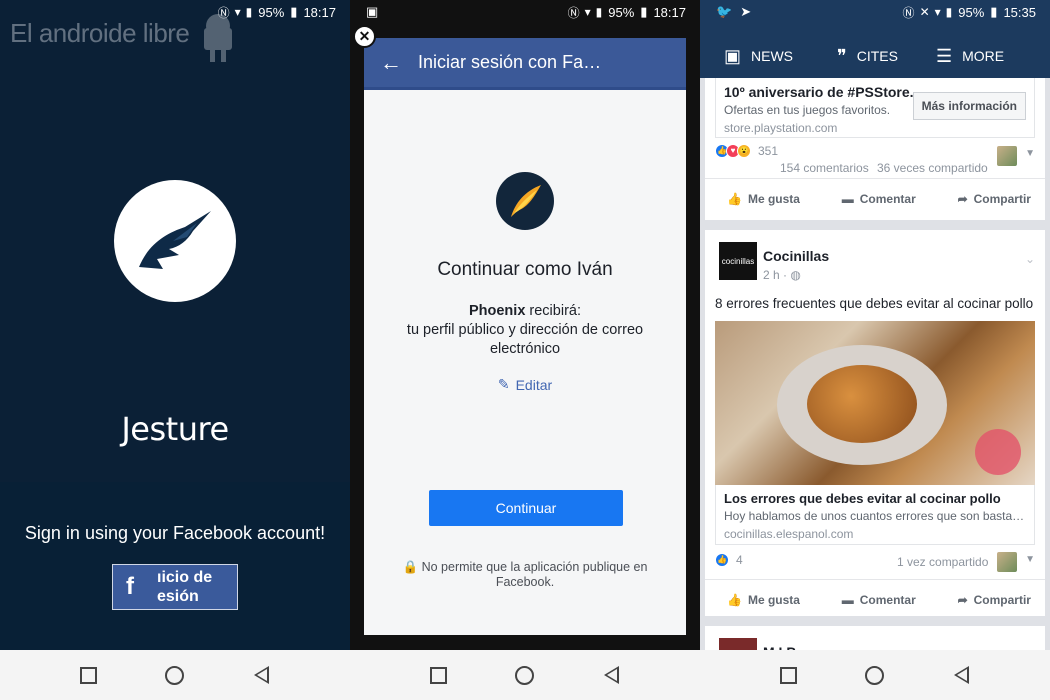 The width and height of the screenshot is (1050, 700). Describe the element at coordinates (862, 404) in the screenshot. I see `chicken-shape` at that location.